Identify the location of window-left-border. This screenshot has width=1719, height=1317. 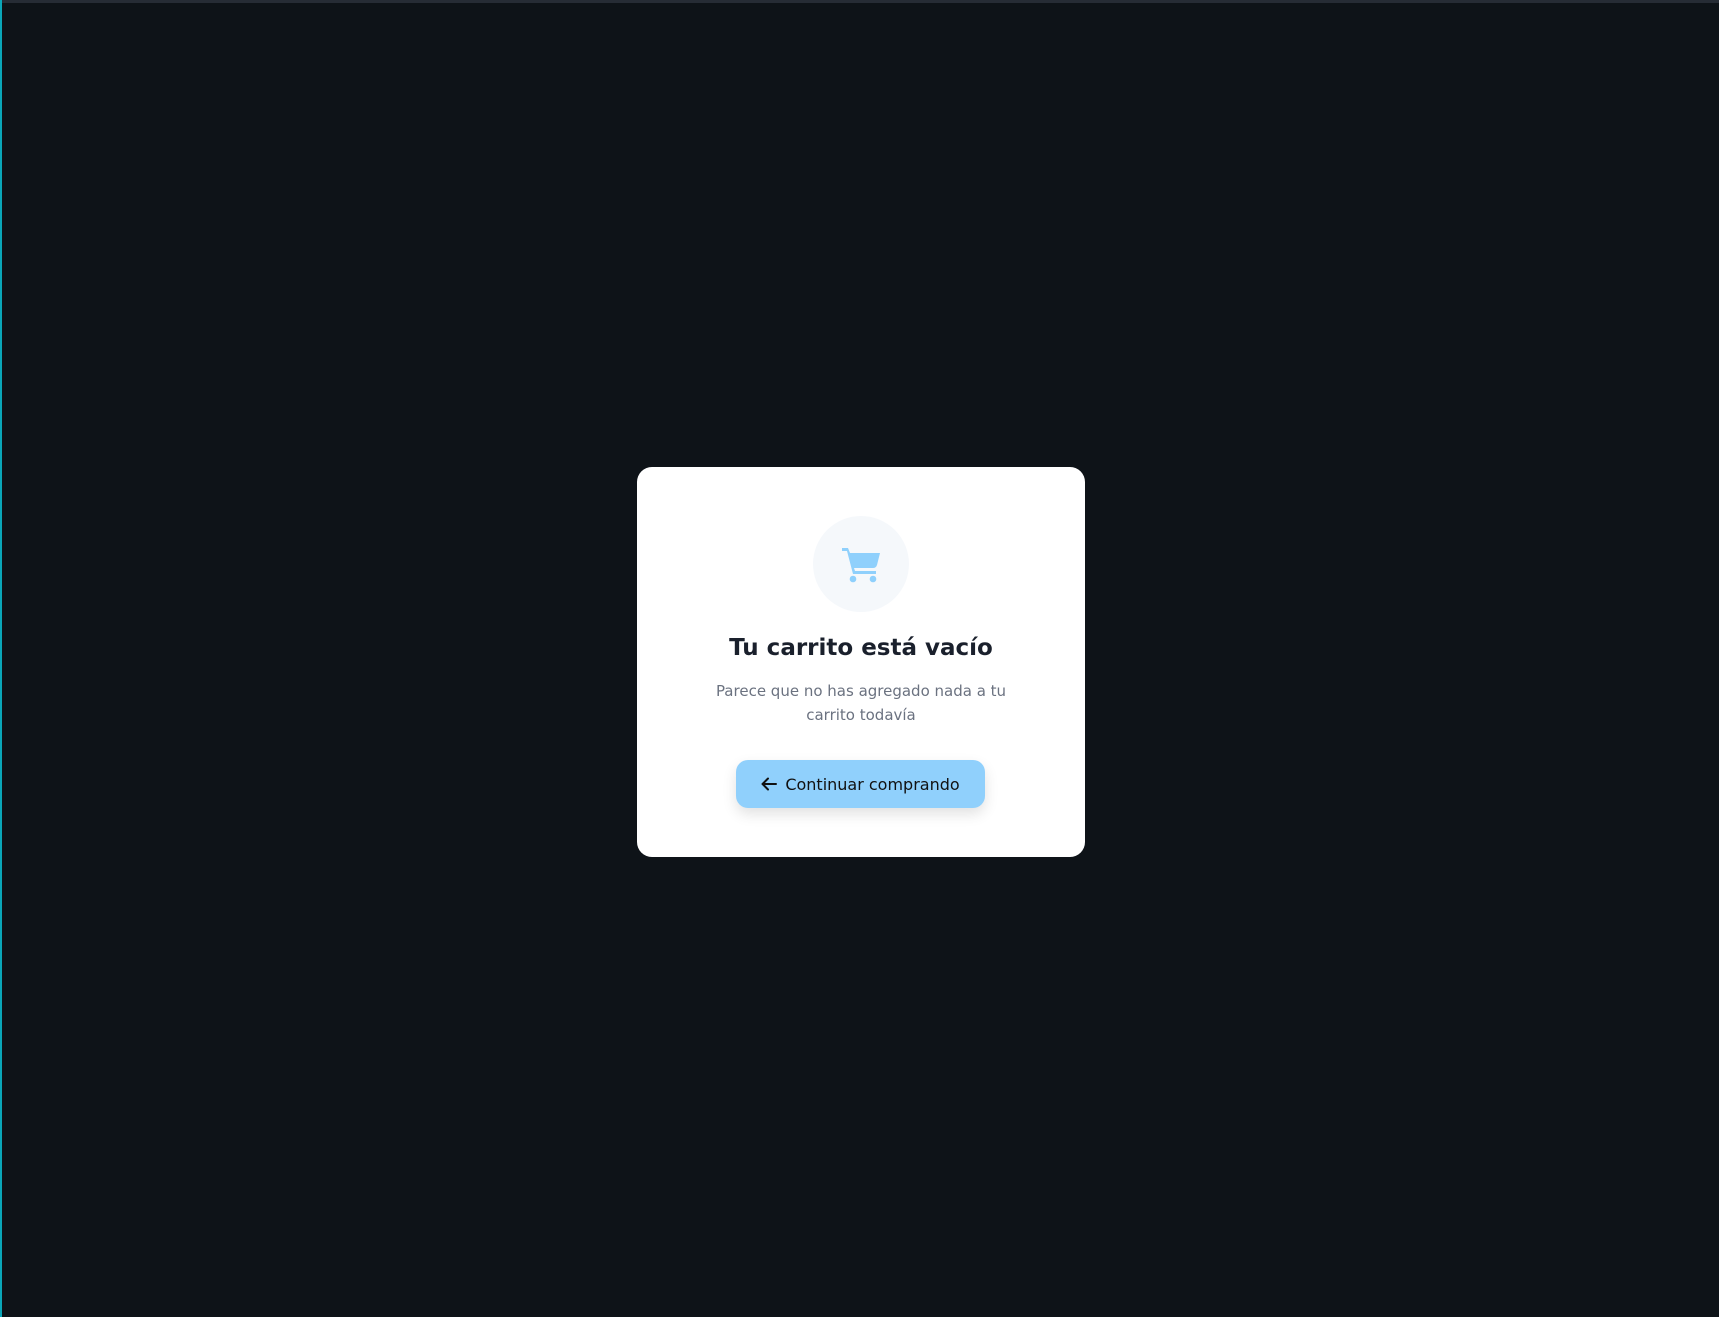
(1, 658).